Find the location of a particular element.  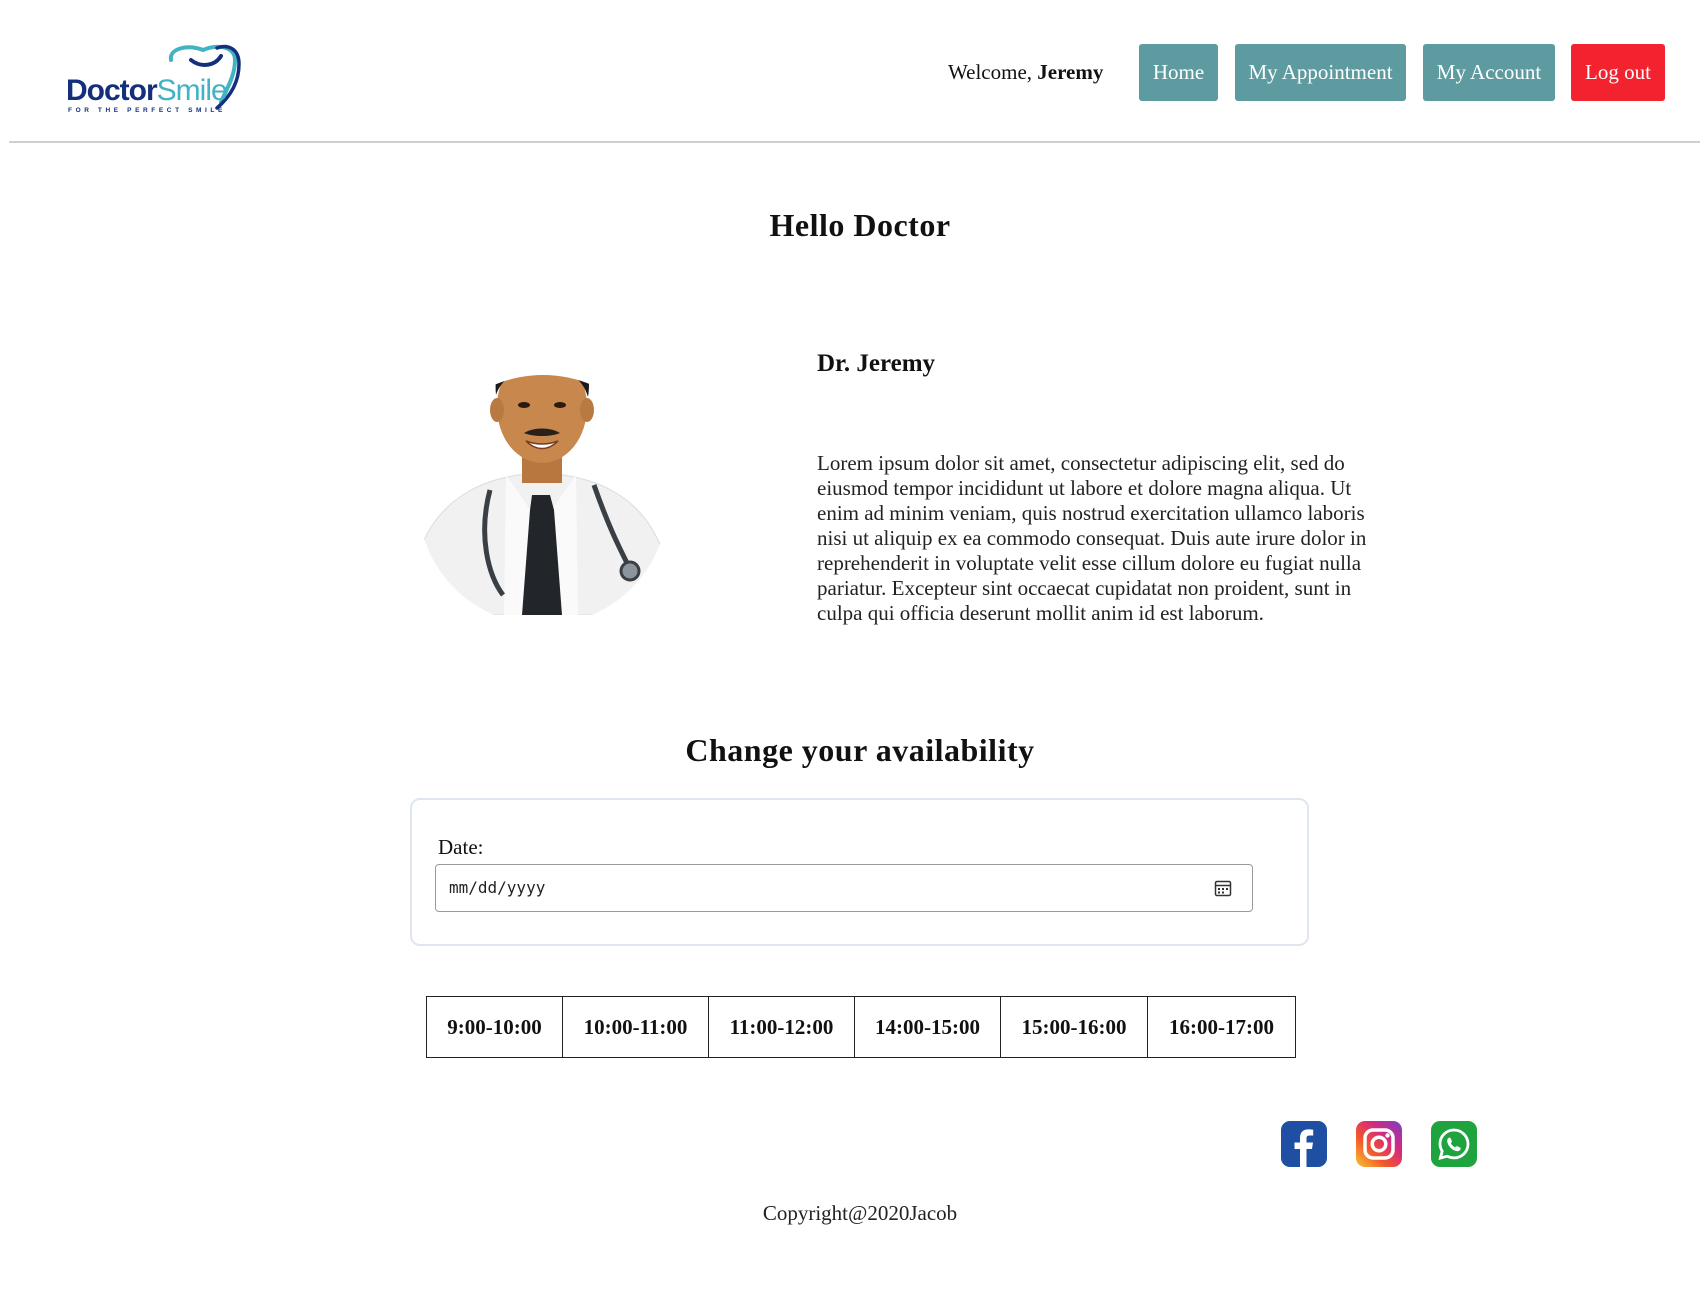

user-name: Jeremy is located at coordinates (1070, 72).